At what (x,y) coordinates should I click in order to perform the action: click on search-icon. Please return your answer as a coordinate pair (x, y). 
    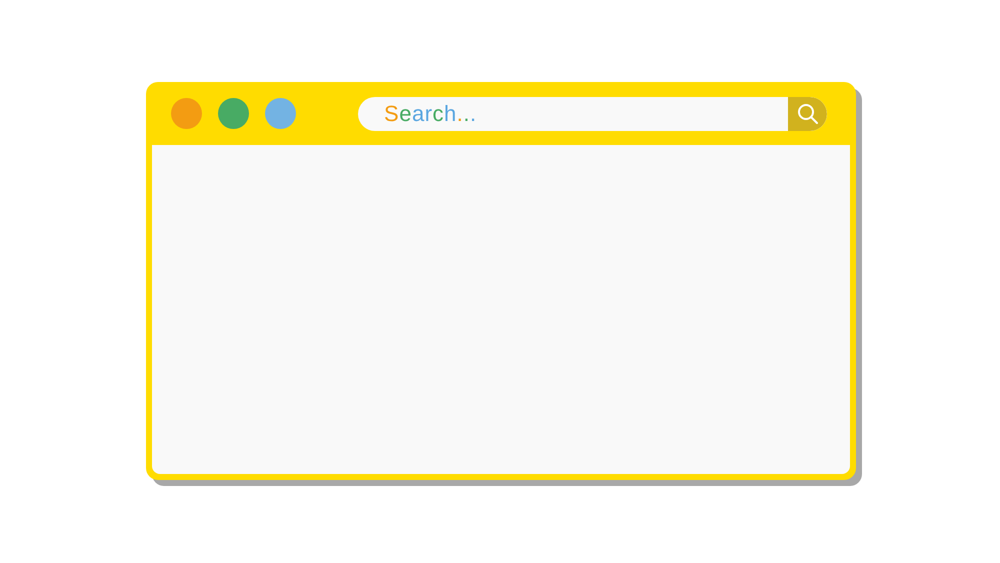
    Looking at the image, I should click on (807, 113).